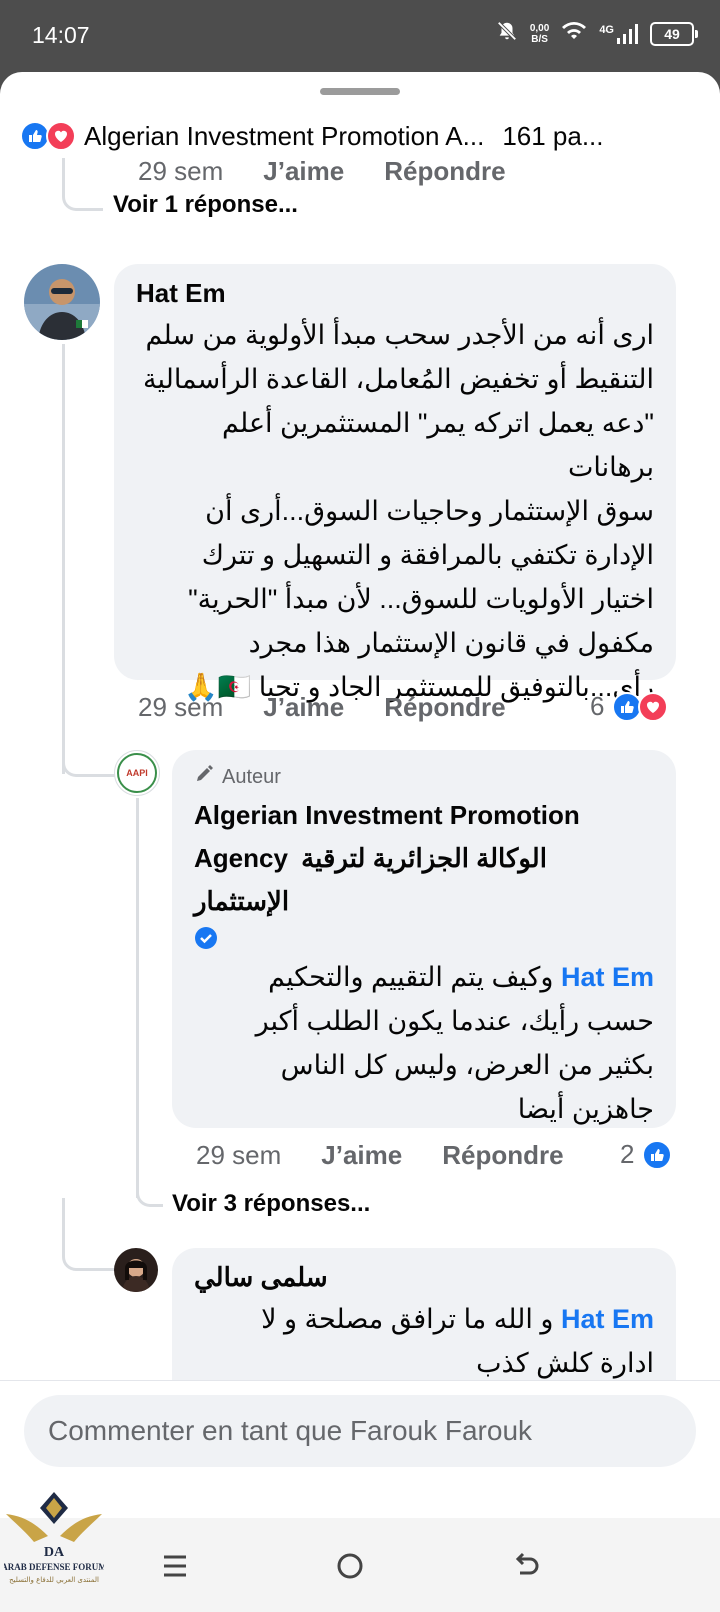 Image resolution: width=720 pixels, height=1612 pixels. What do you see at coordinates (251, 776) in the screenshot?
I see `author-badge-label: Auteur` at bounding box center [251, 776].